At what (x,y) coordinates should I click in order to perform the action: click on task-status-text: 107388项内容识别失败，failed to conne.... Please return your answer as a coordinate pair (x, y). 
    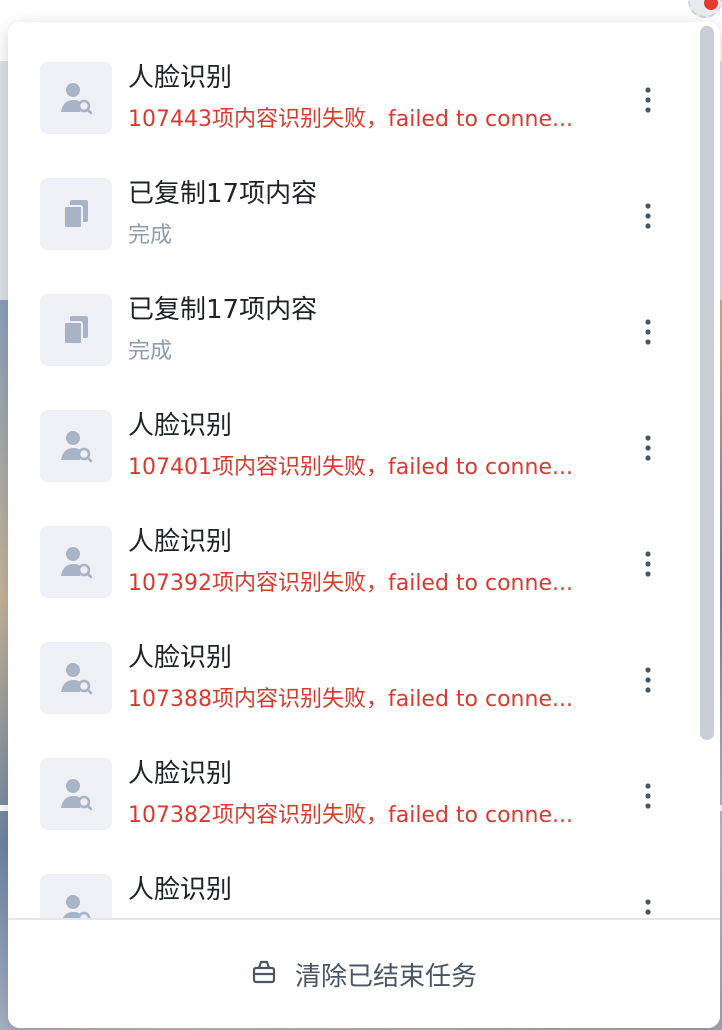
    Looking at the image, I should click on (350, 699).